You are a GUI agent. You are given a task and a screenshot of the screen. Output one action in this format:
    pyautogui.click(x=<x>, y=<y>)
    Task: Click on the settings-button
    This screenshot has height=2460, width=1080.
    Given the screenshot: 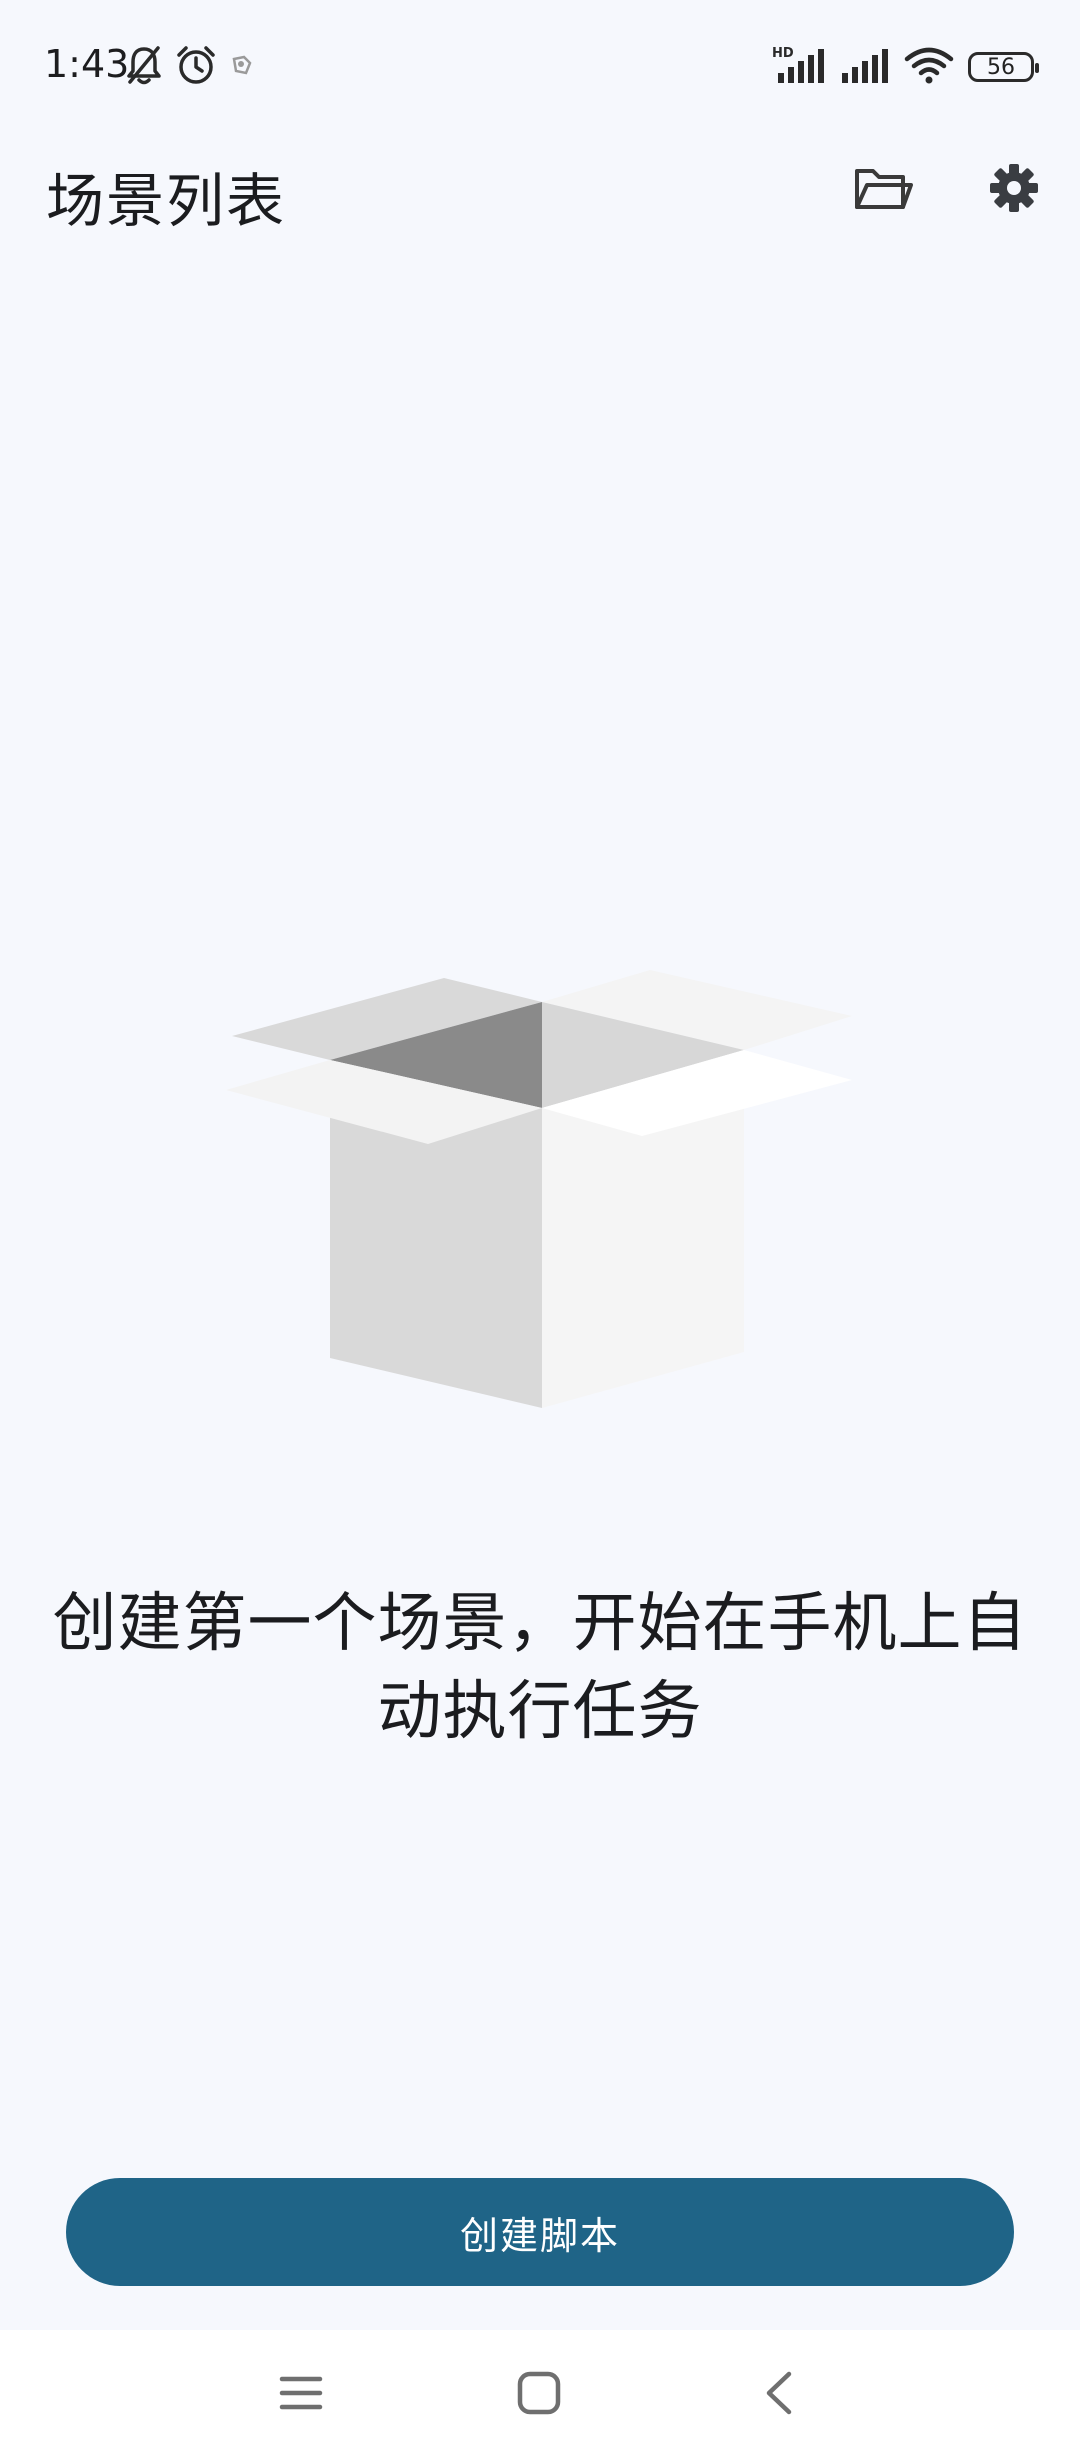 What is the action you would take?
    pyautogui.click(x=1014, y=190)
    